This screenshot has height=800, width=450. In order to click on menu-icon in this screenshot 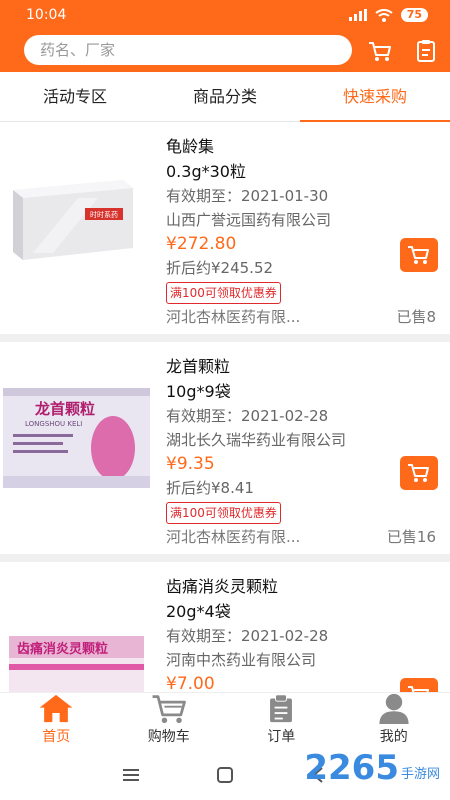, I will do `click(131, 775)`.